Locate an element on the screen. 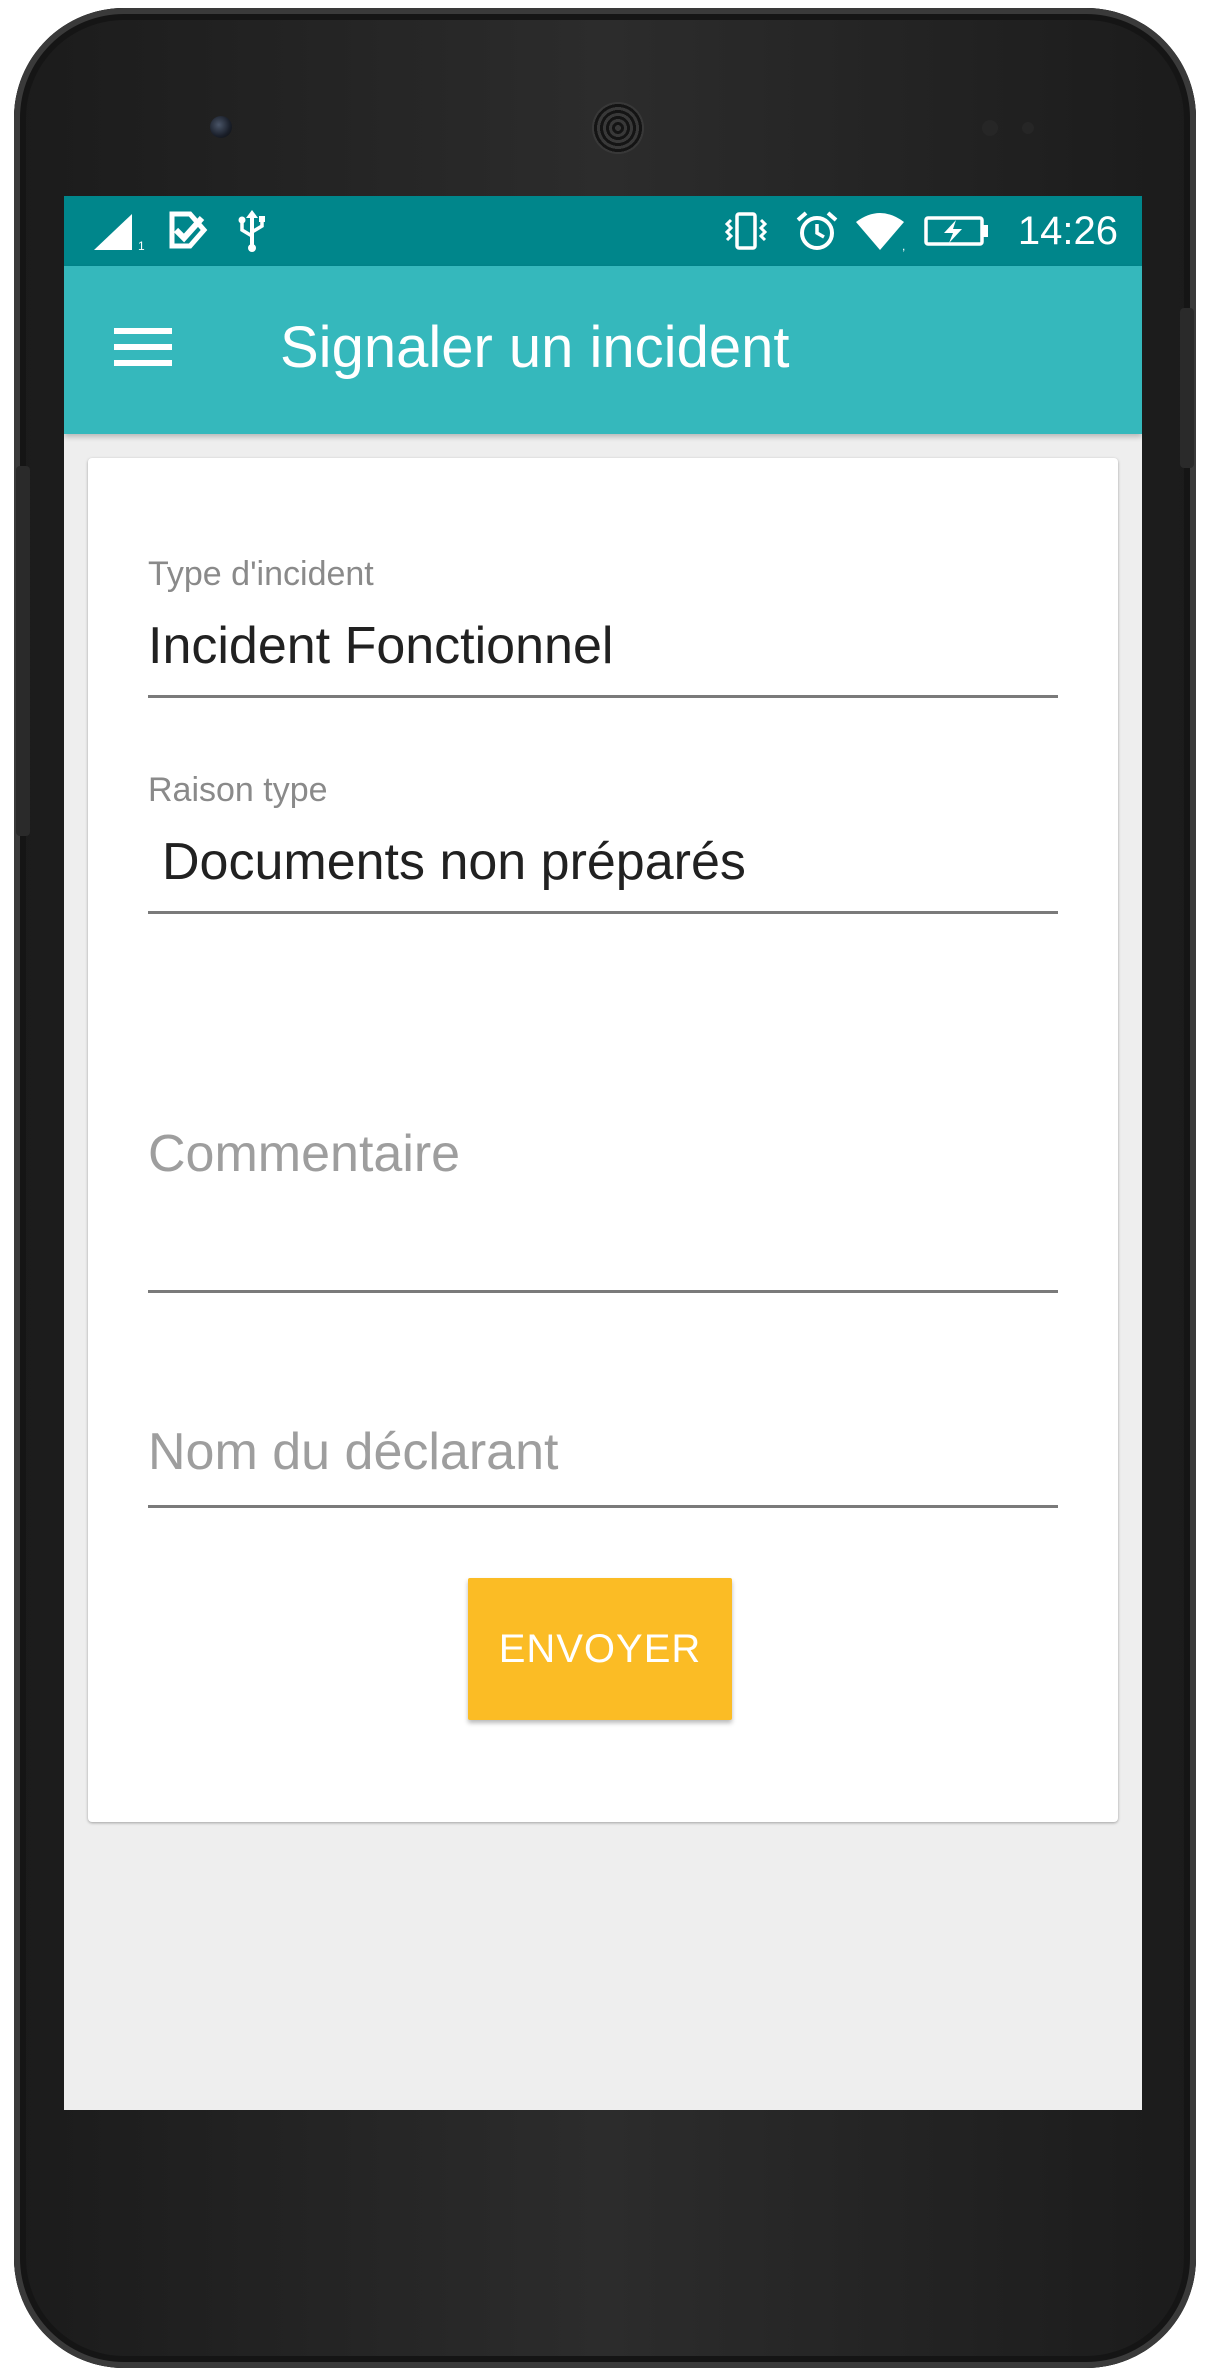 This screenshot has width=1210, height=2375. volume-button is located at coordinates (23, 651).